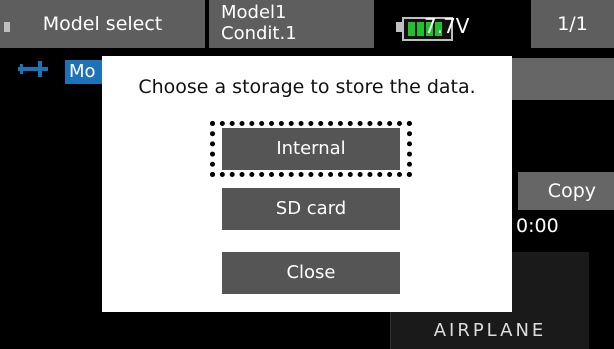 The height and width of the screenshot is (349, 614). I want to click on model-name: Model1, so click(254, 12).